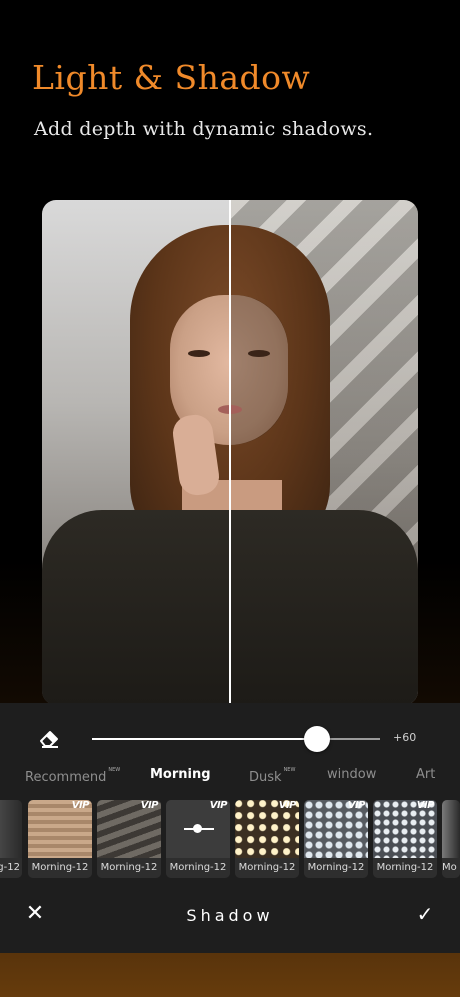 This screenshot has height=997, width=460. I want to click on category-tabs: Recommend NEW Morning Dusk NEW window Art, so click(230, 777).